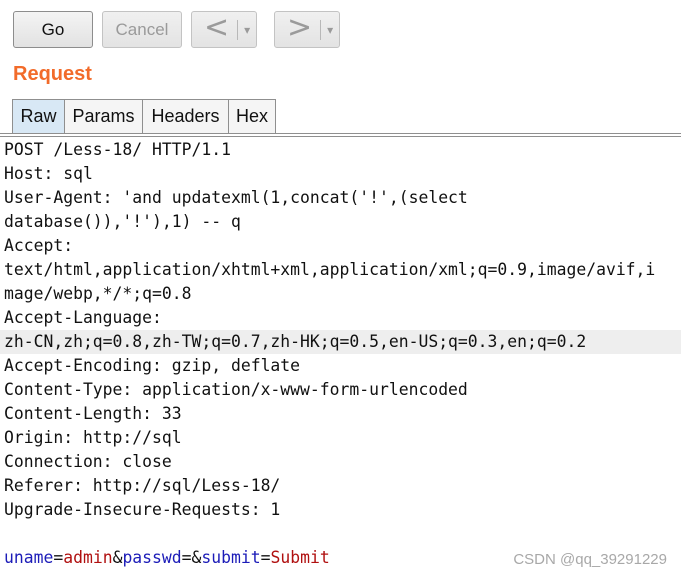 This screenshot has width=681, height=578. I want to click on tab-params: Params, so click(103, 116).